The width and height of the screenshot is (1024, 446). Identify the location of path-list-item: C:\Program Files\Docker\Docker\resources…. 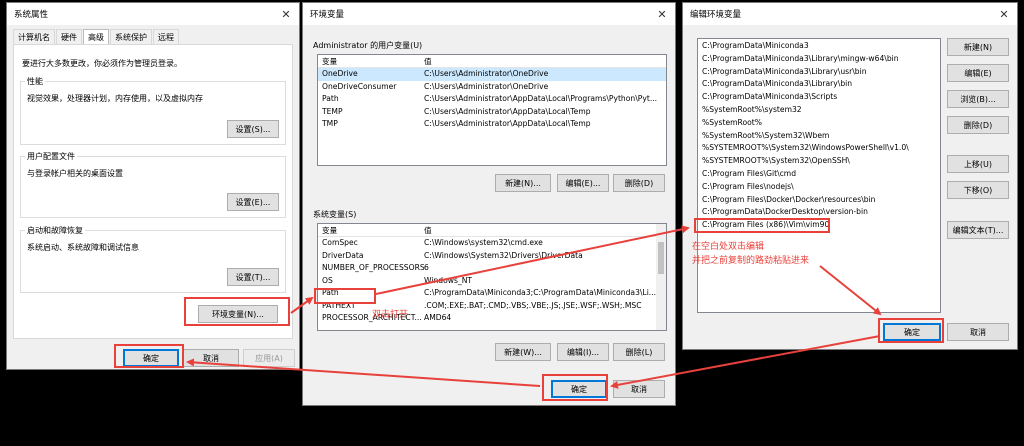
(819, 200).